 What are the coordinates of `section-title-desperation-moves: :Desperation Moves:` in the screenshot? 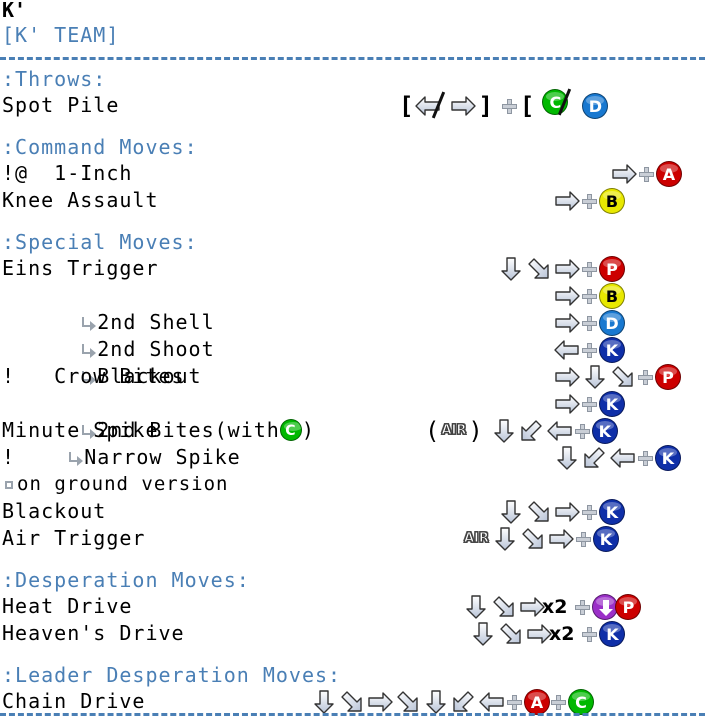 It's located at (126, 580).